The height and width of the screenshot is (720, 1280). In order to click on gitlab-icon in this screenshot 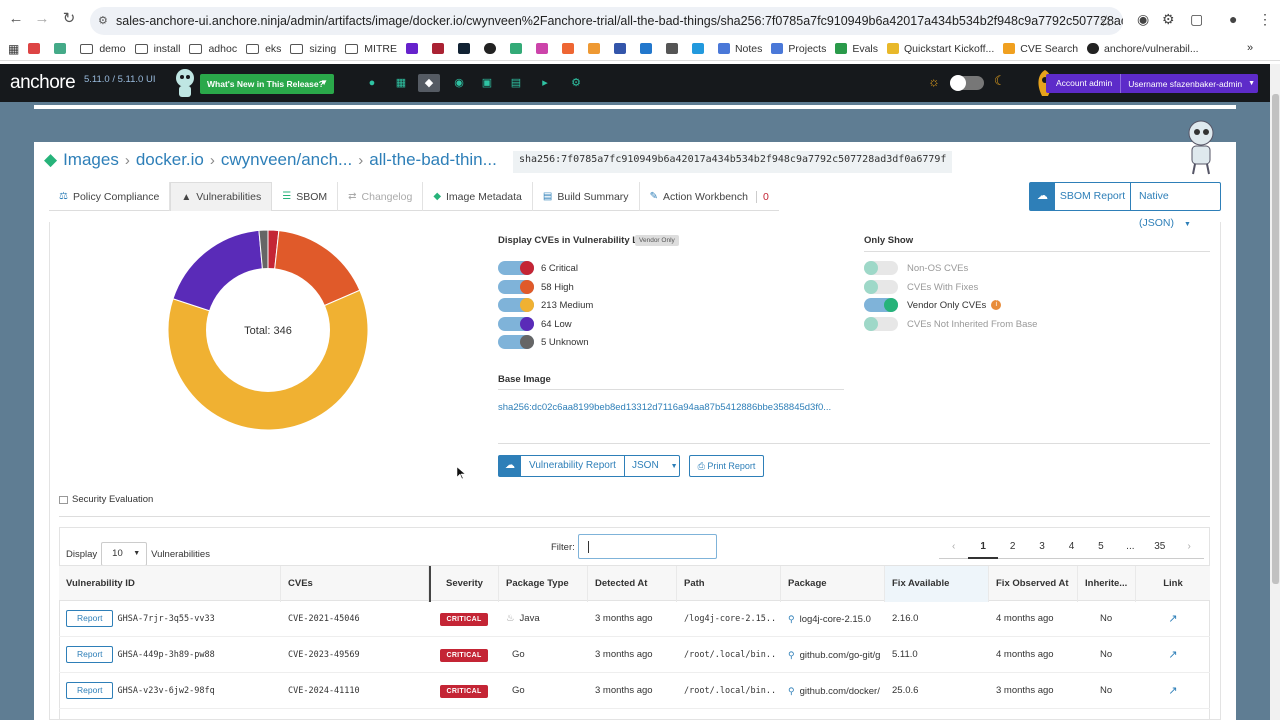, I will do `click(570, 48)`.